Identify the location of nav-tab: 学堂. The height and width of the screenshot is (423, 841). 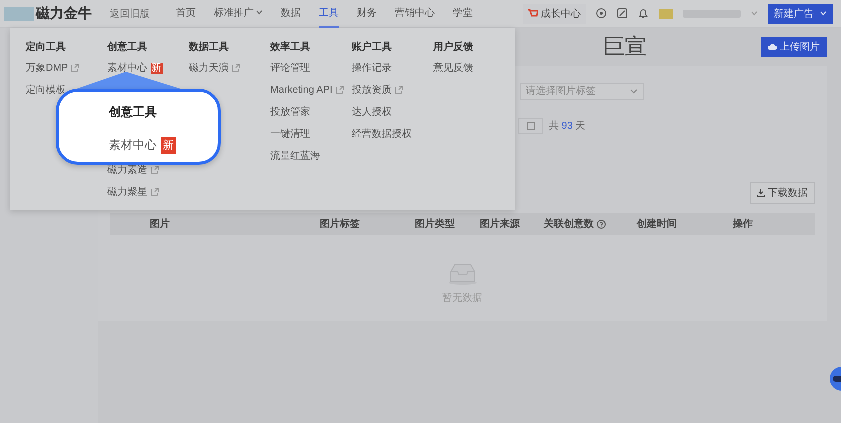
(463, 14).